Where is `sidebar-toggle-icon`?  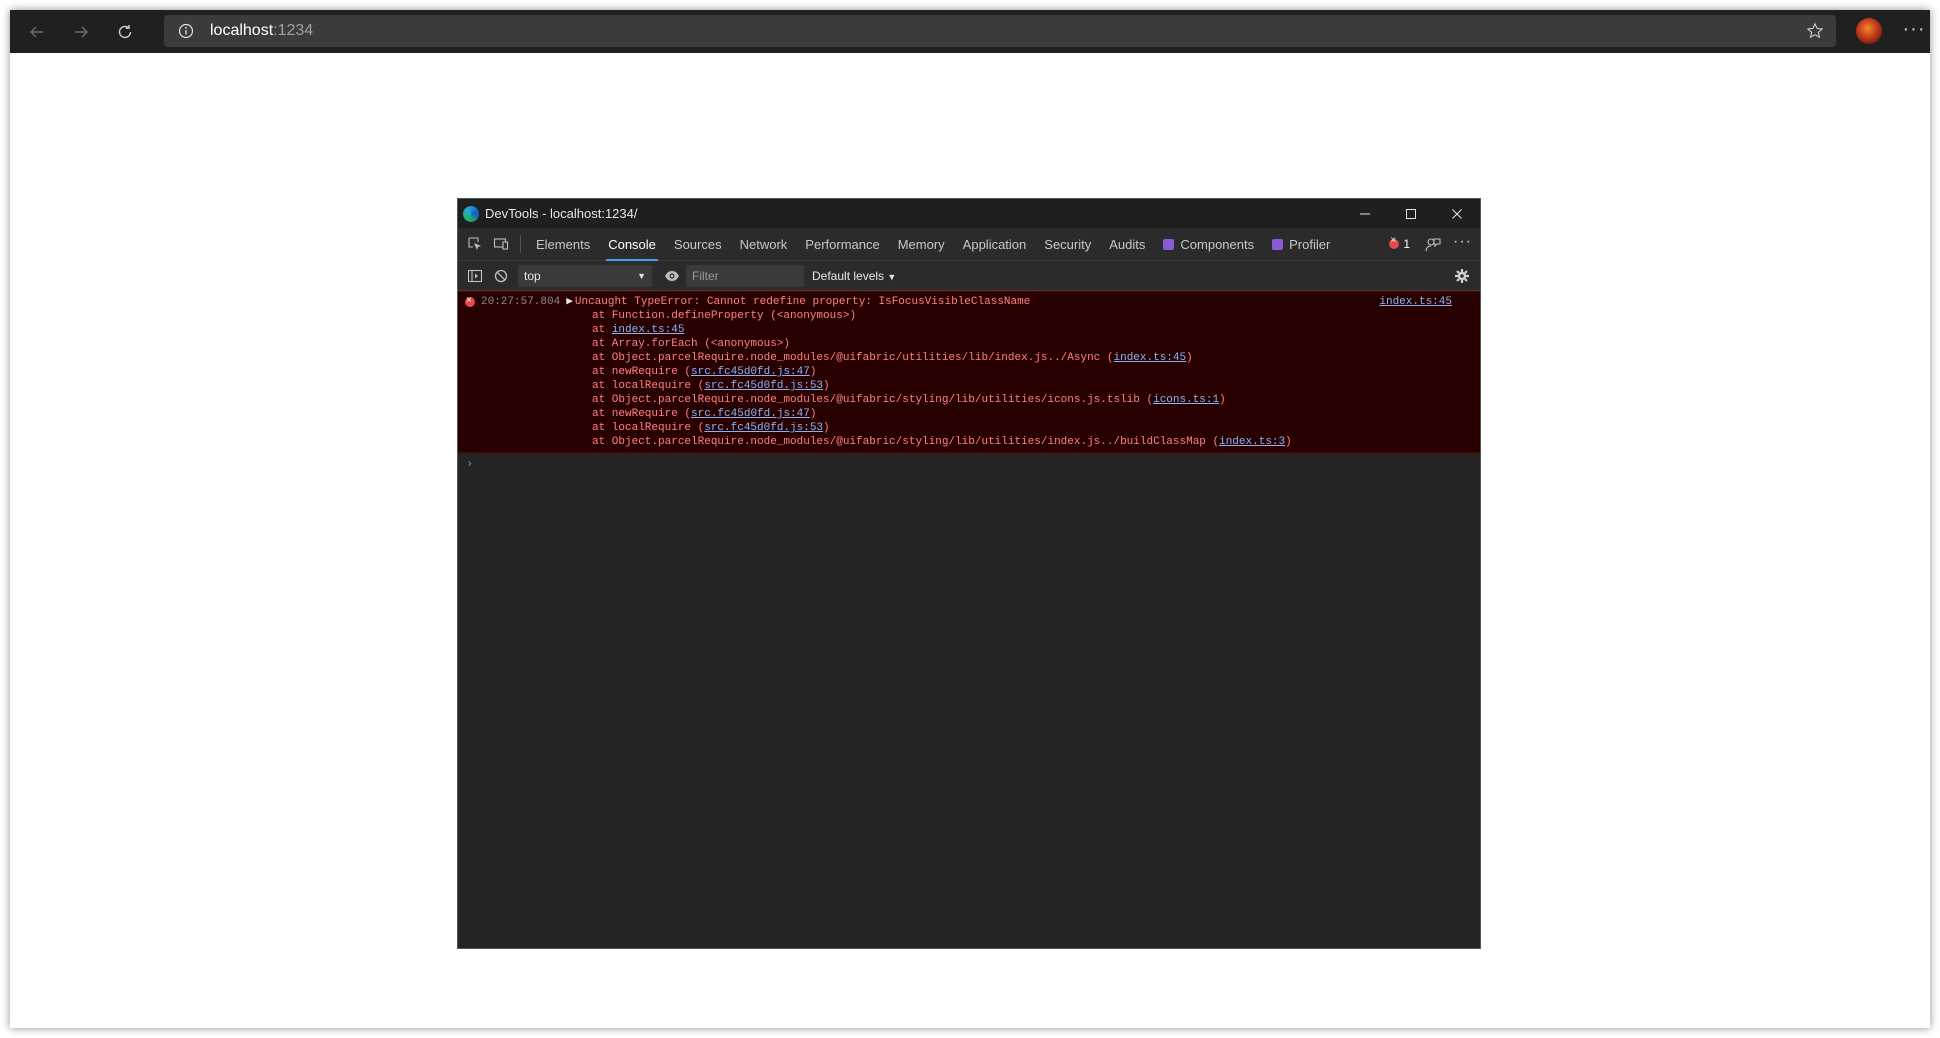 sidebar-toggle-icon is located at coordinates (475, 275).